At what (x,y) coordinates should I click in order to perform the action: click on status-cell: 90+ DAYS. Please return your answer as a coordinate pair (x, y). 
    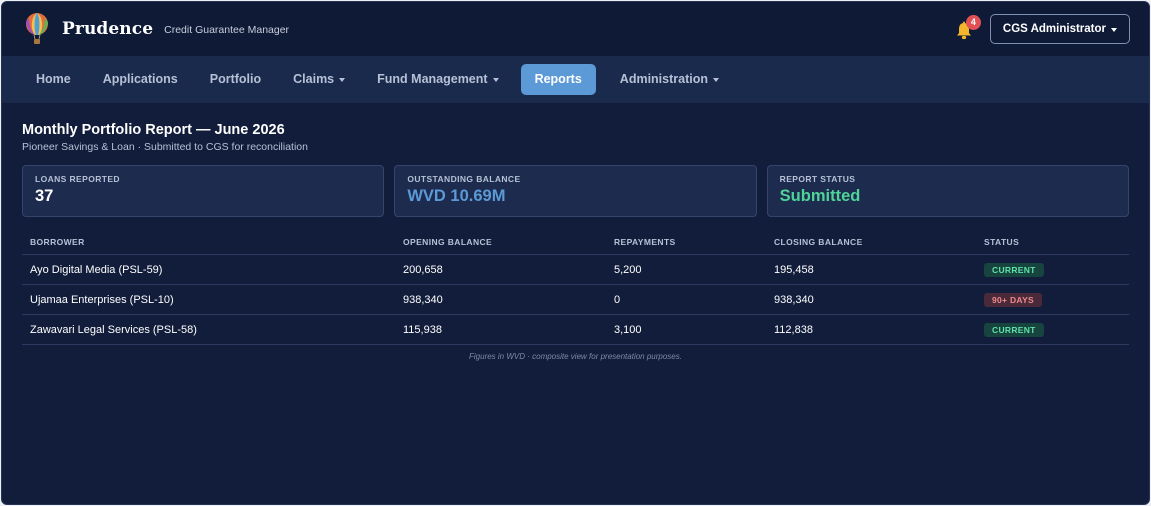
    Looking at the image, I should click on (1052, 299).